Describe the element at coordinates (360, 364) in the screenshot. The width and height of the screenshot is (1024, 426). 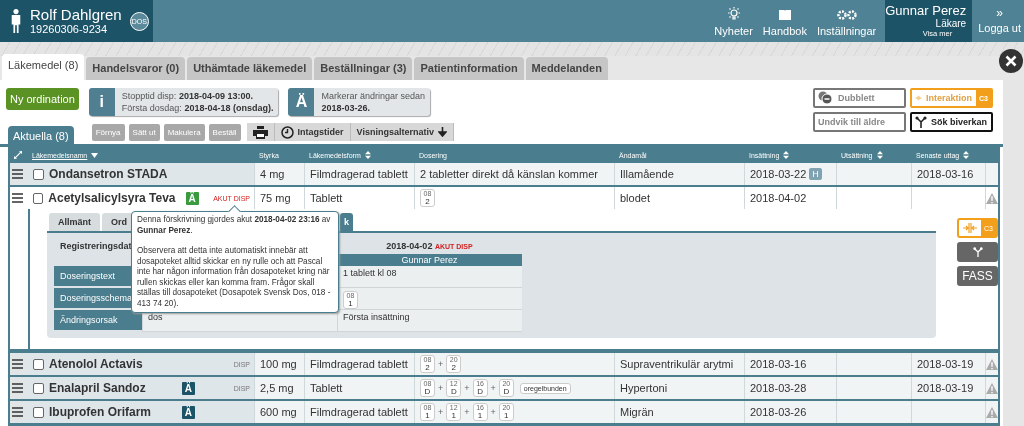
I see `table-cell: Filmdragerad tablett` at that location.